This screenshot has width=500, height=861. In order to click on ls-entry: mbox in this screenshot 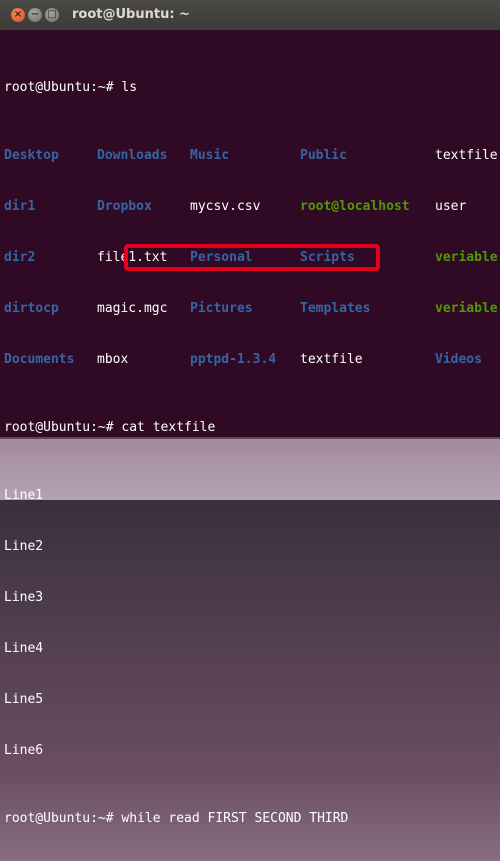, I will do `click(113, 359)`.